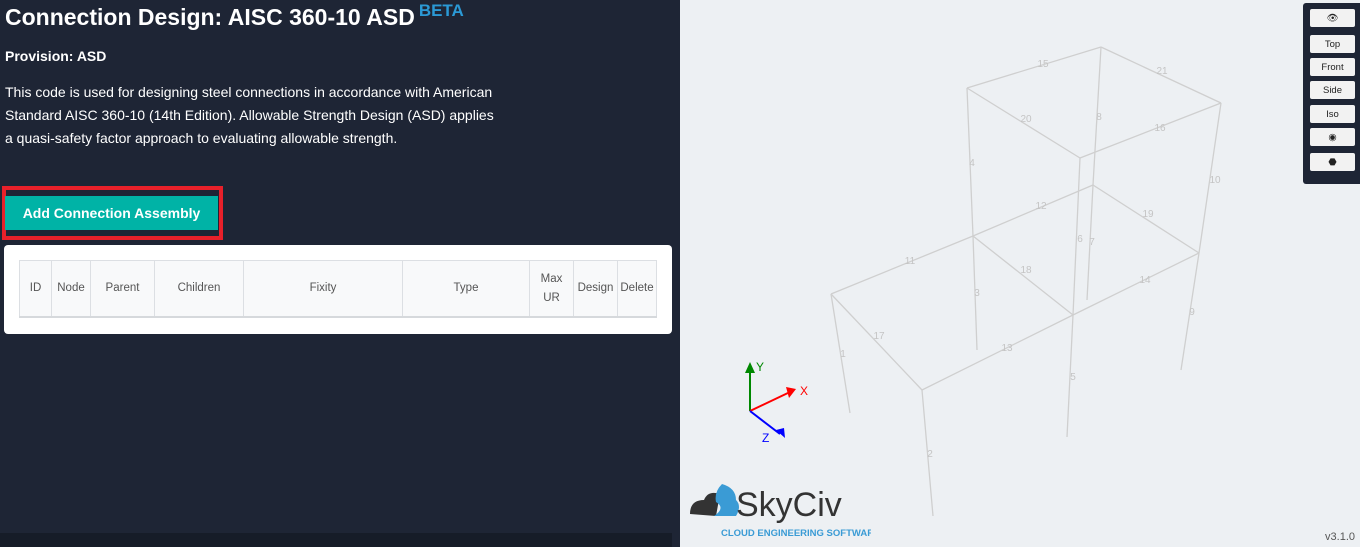 The image size is (1360, 547). I want to click on x-arrow-icon, so click(791, 392).